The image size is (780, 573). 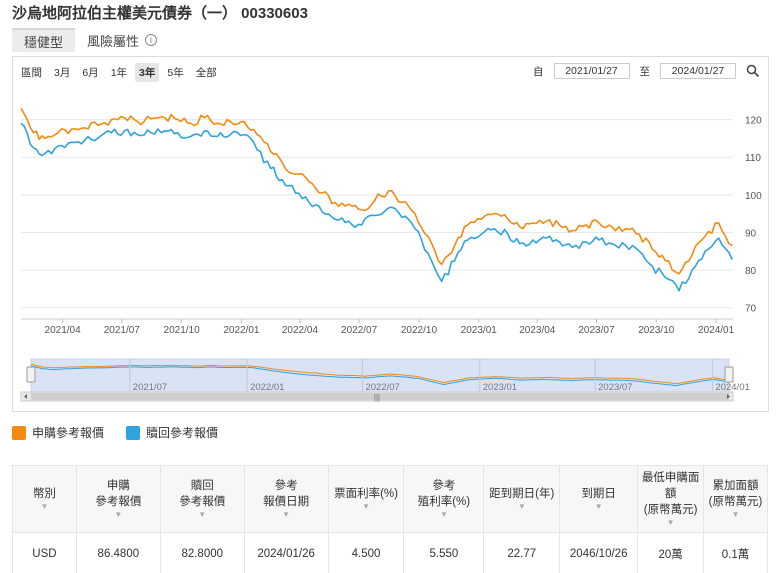 I want to click on column-header-text: 最低申購面額, so click(x=670, y=486).